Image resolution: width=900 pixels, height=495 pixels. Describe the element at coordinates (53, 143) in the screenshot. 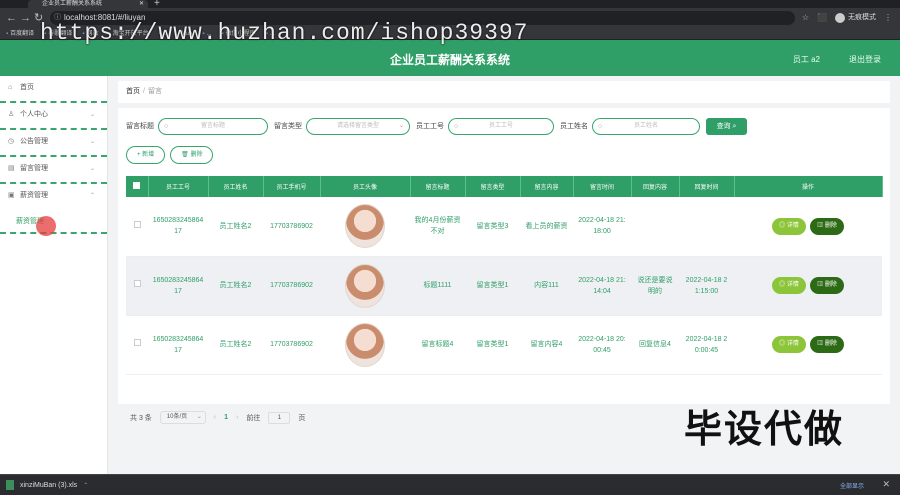

I see `sidebar-item-notices: ◷ 公告管理 ⌄` at that location.